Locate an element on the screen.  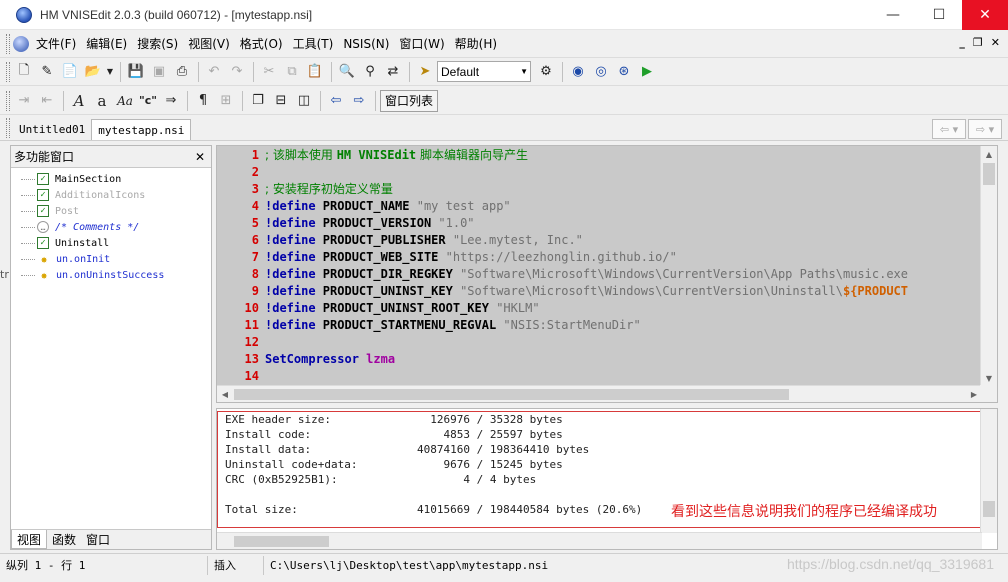
compile-run-icon: ◎ is located at coordinates (601, 72).